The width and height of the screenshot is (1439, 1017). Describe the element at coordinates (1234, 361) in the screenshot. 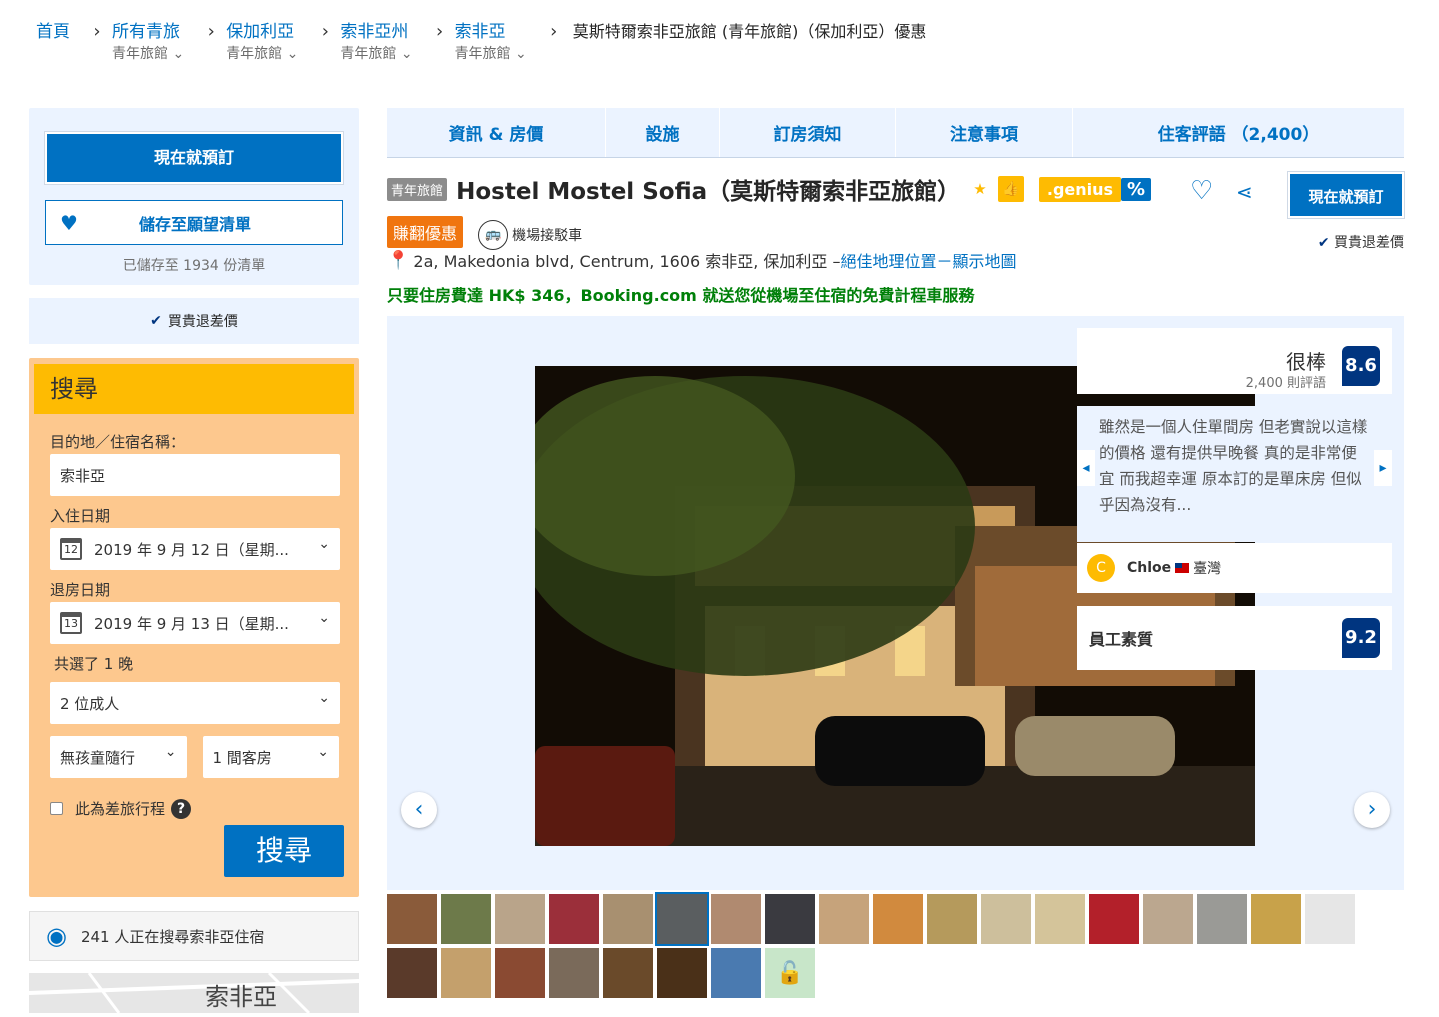

I see `review-score-card: 很棒 2,400 則評語 8.6` at that location.